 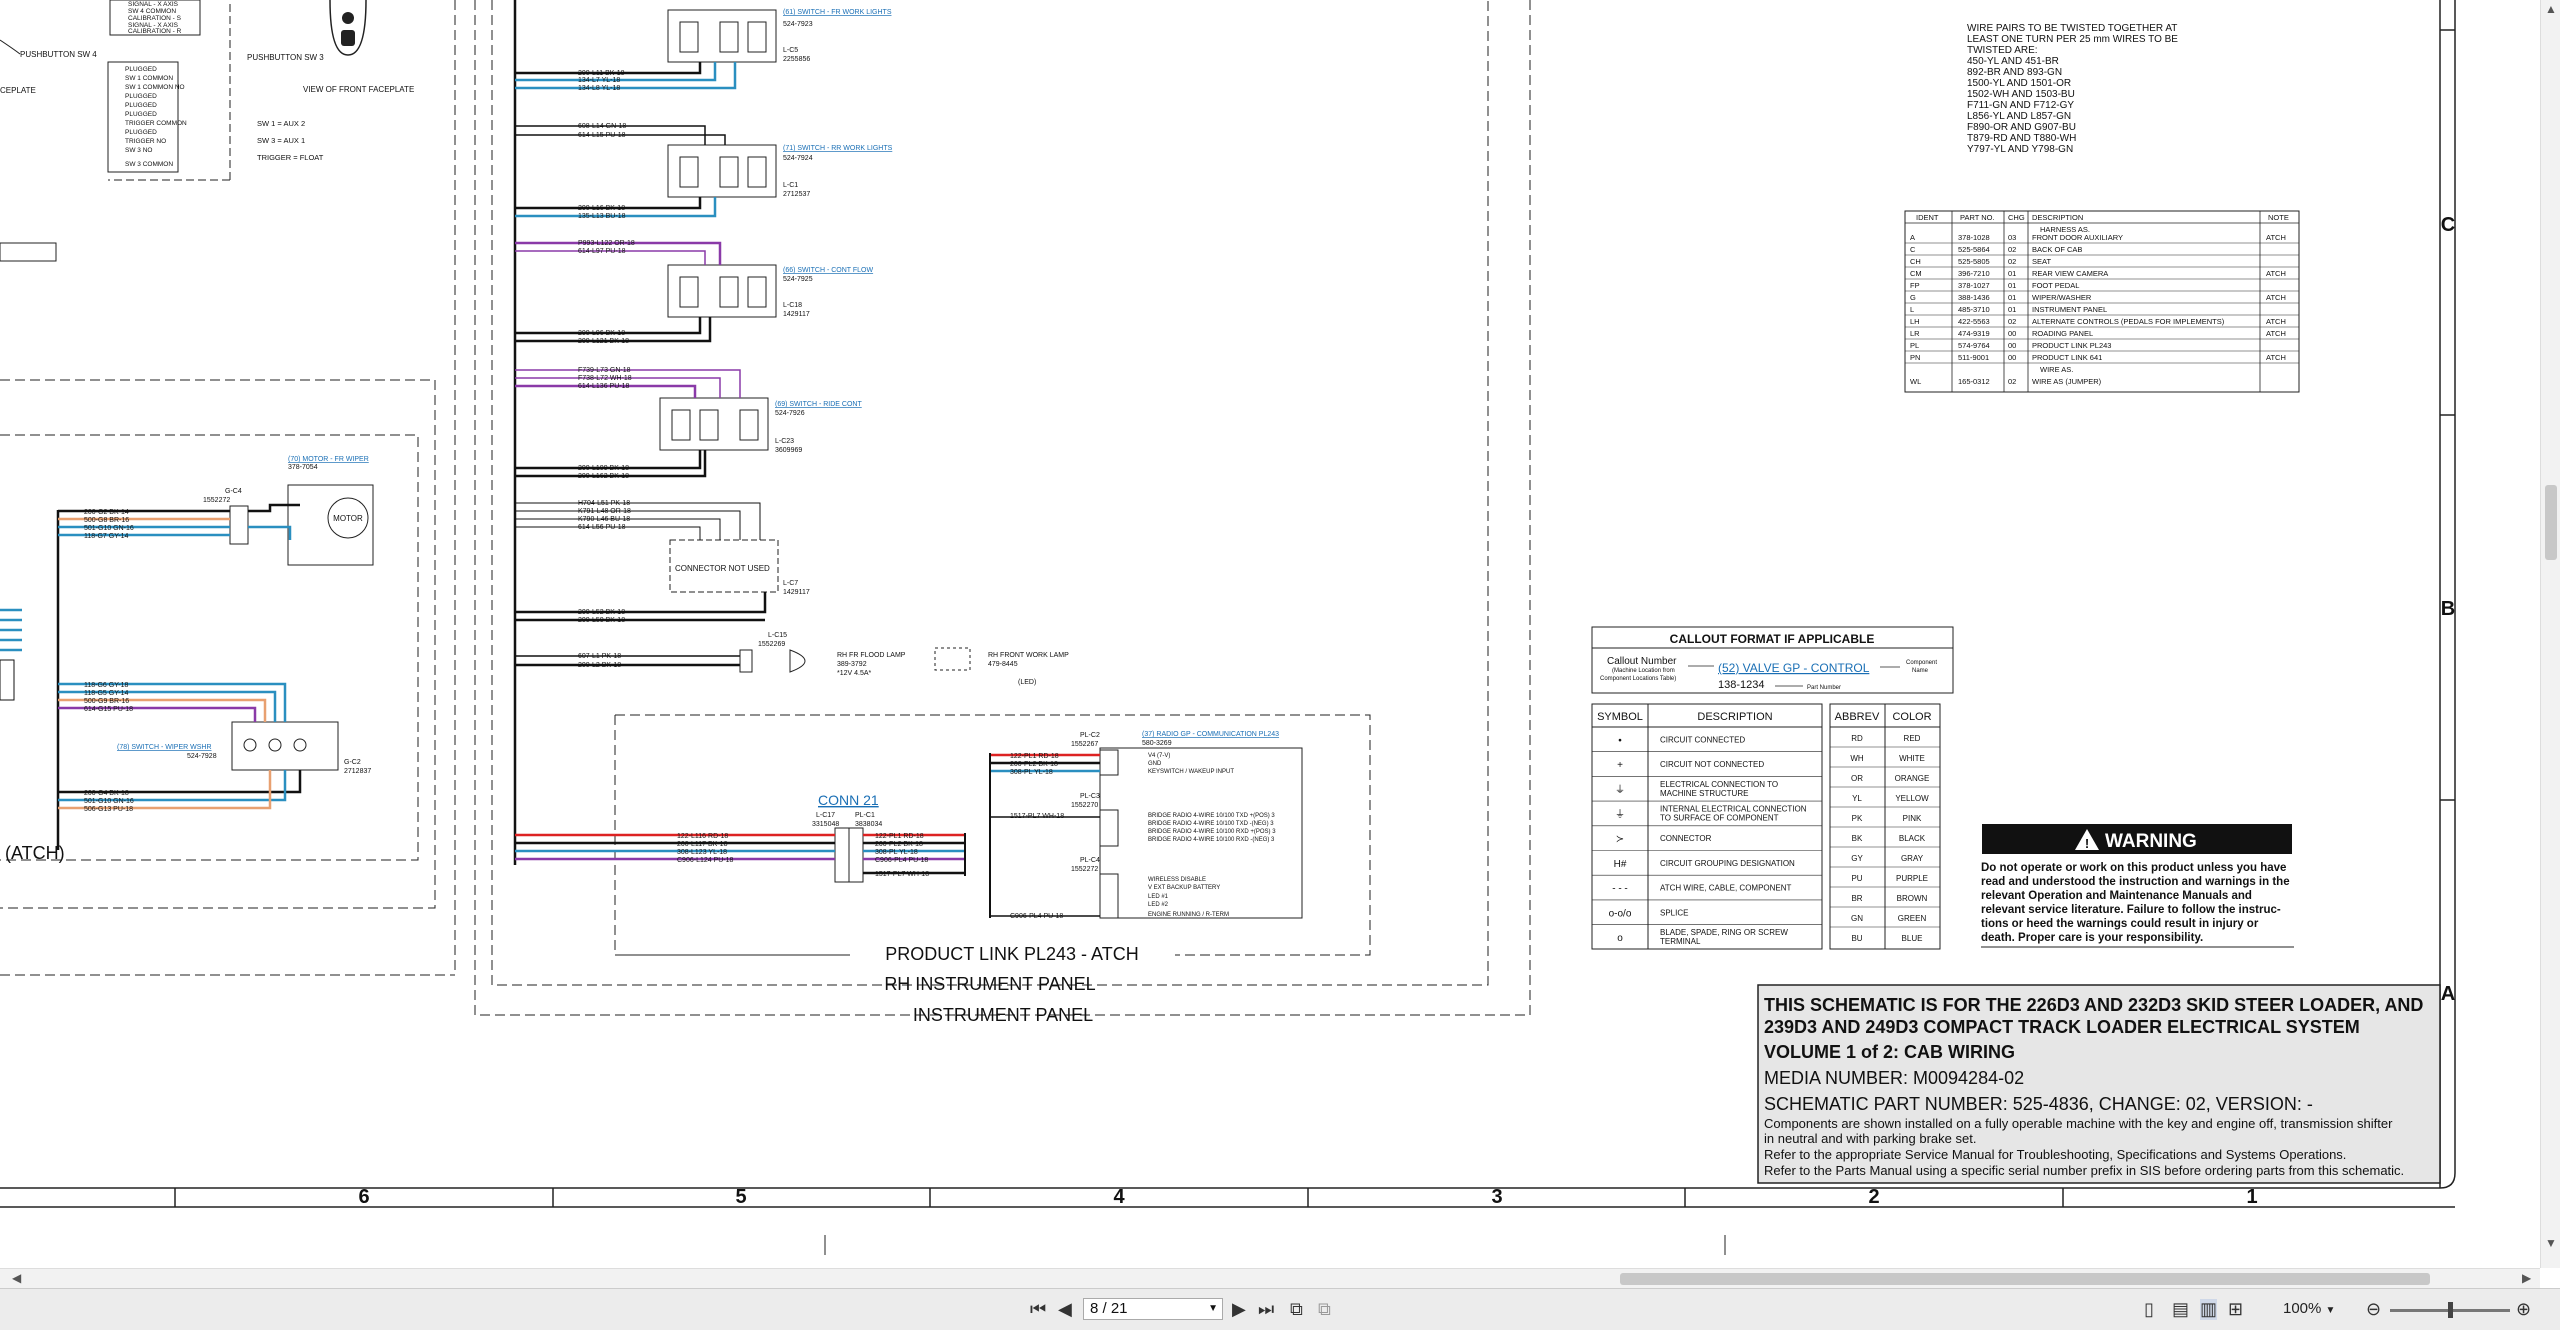 I want to click on conn21-title: CONN 21, so click(x=848, y=800).